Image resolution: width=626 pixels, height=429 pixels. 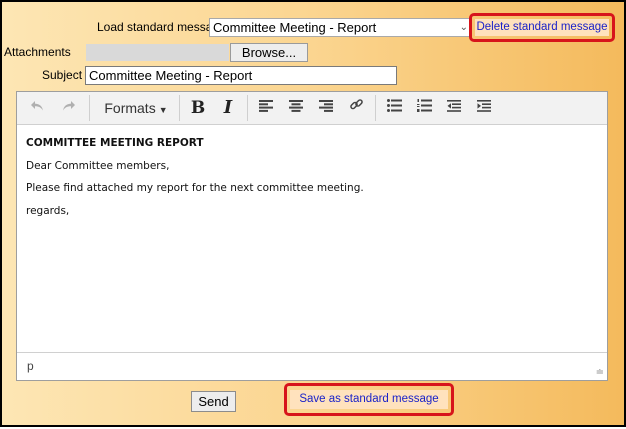 What do you see at coordinates (37, 52) in the screenshot?
I see `attachments-label: Attachments` at bounding box center [37, 52].